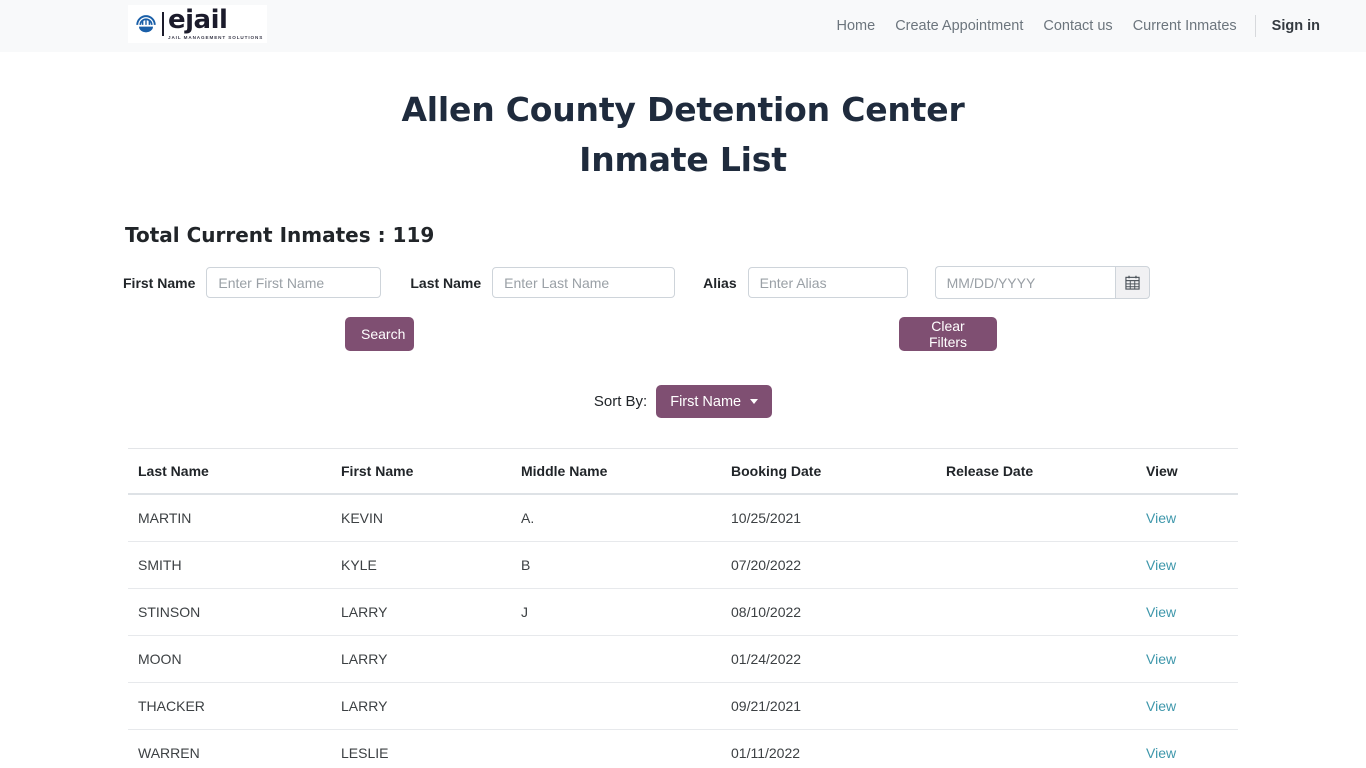 The image size is (1366, 768). I want to click on search-button: Search, so click(379, 334).